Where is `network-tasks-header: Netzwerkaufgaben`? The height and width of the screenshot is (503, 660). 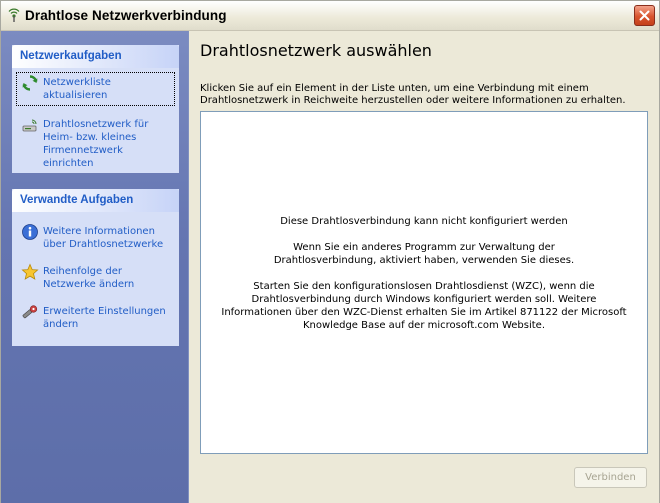 network-tasks-header: Netzwerkaufgaben is located at coordinates (95, 56).